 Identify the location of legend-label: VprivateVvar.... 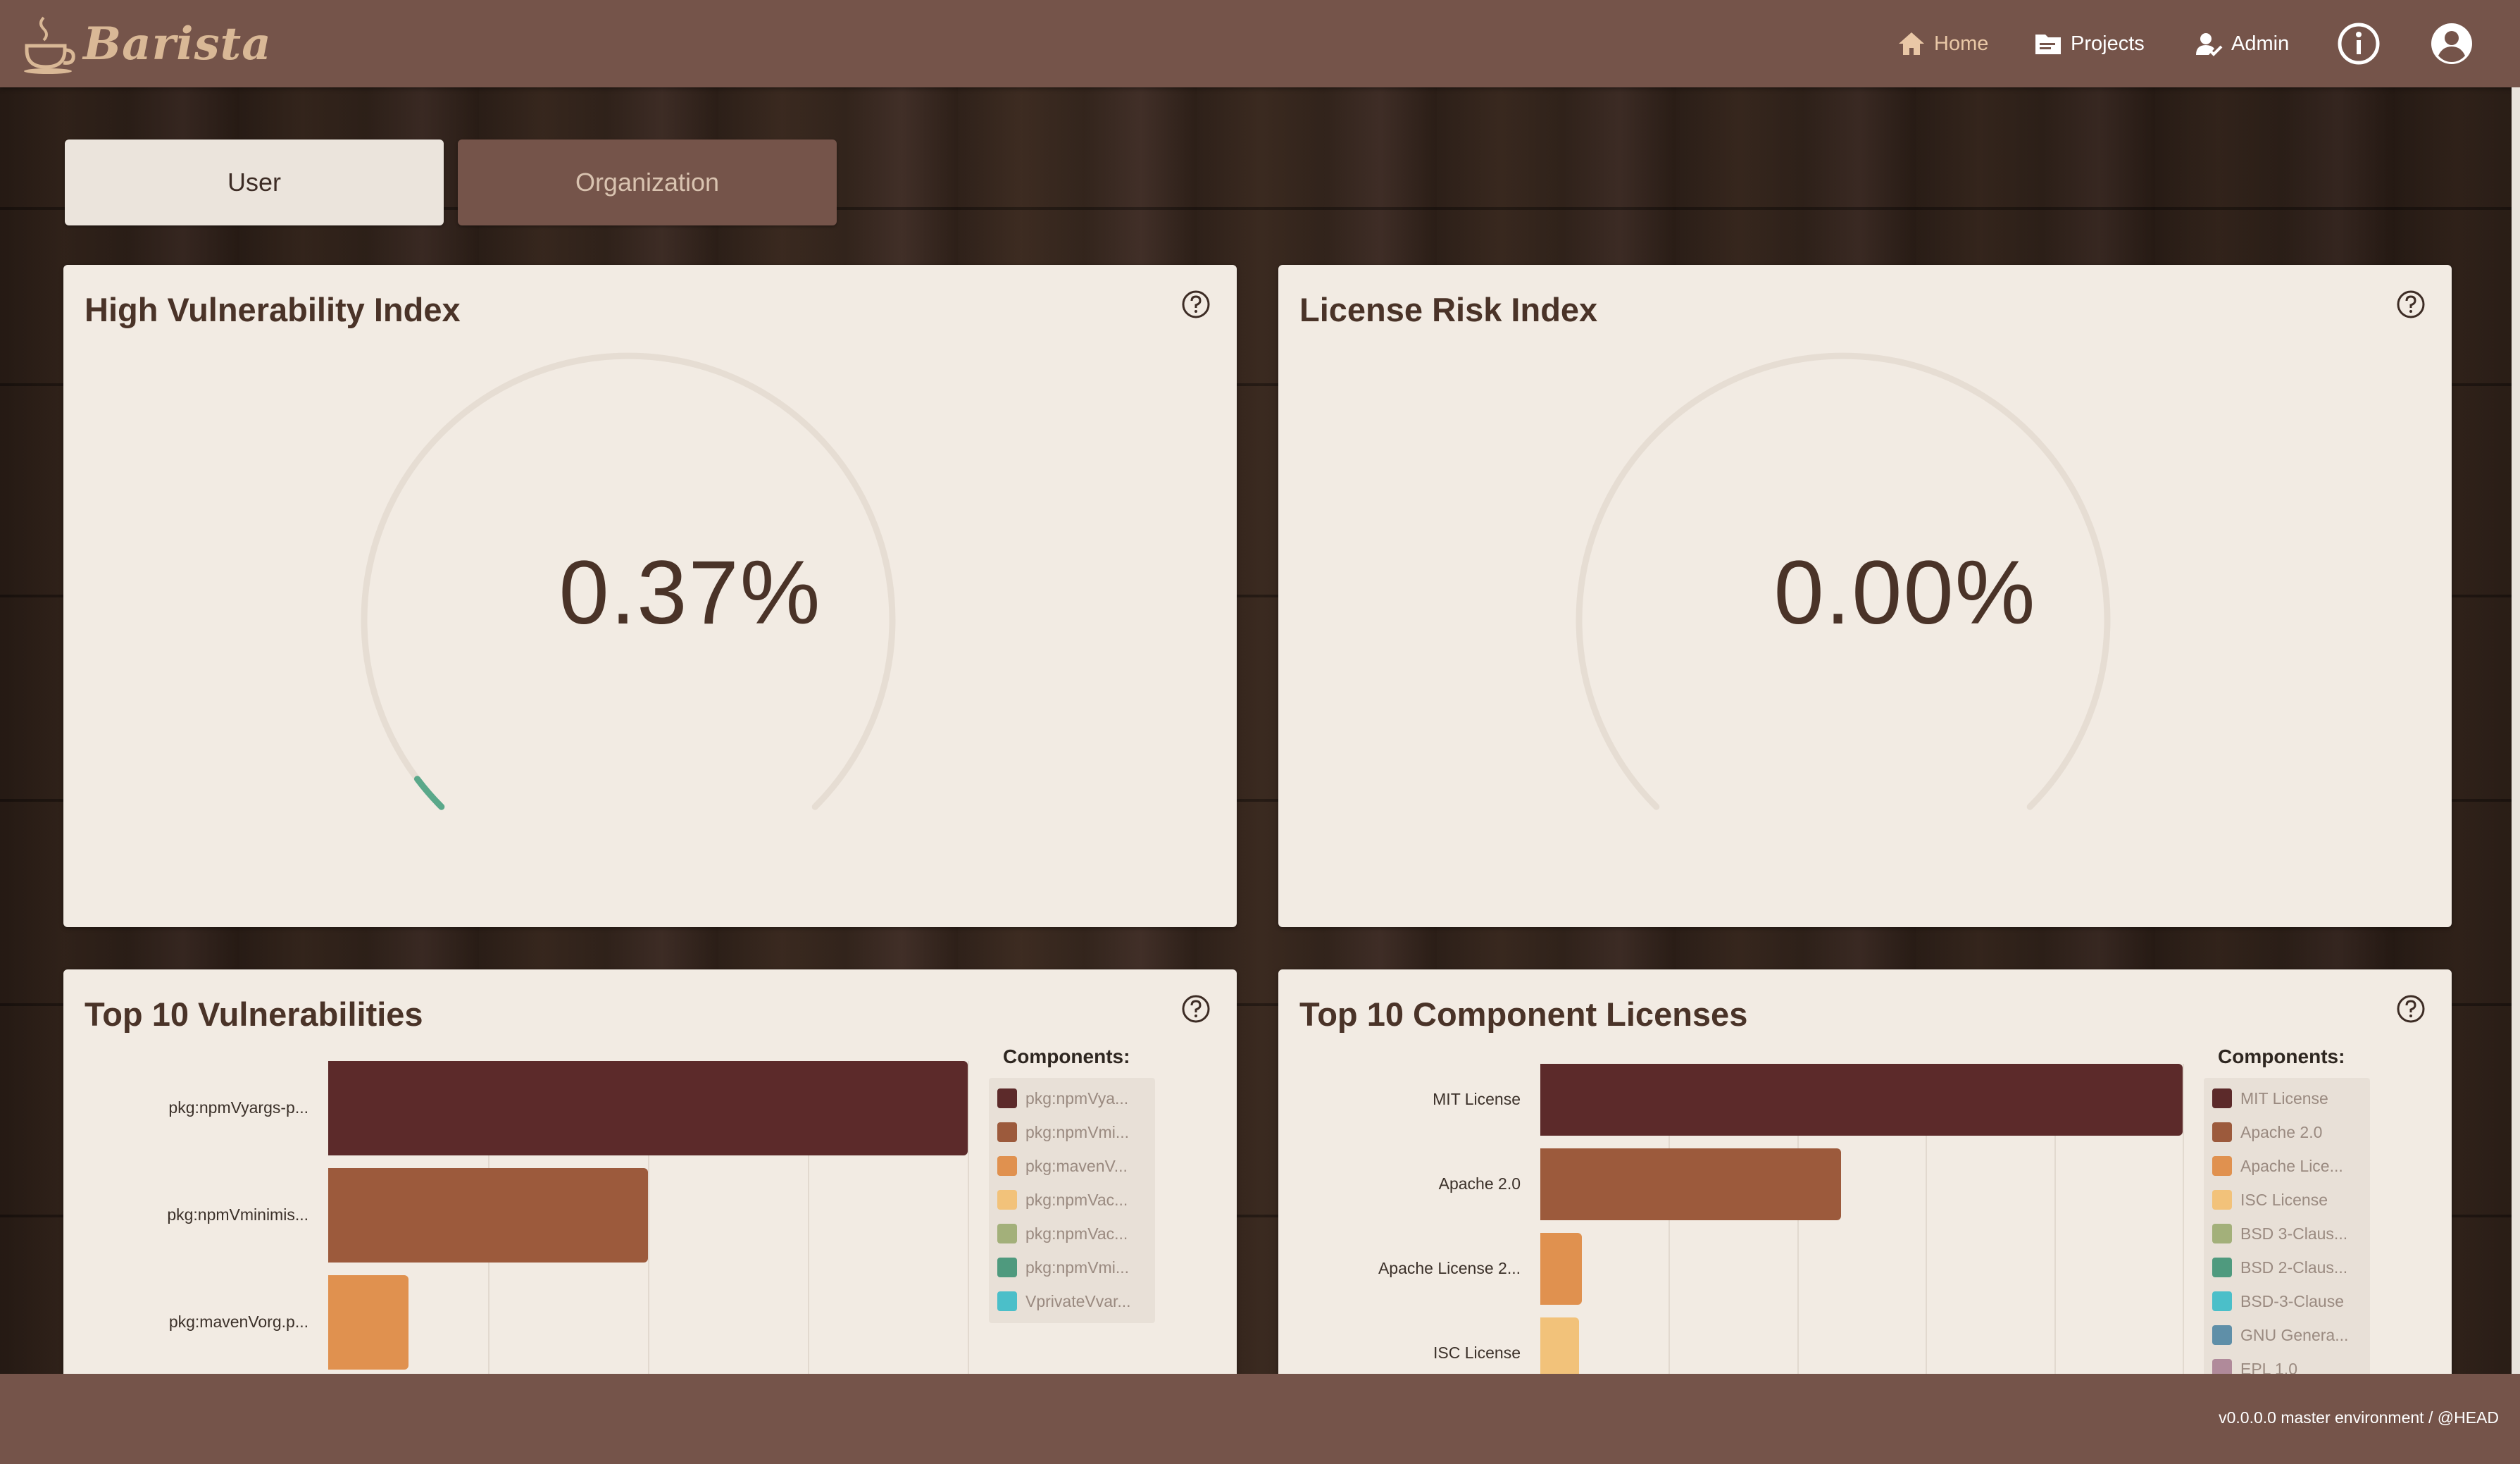
(1078, 1300).